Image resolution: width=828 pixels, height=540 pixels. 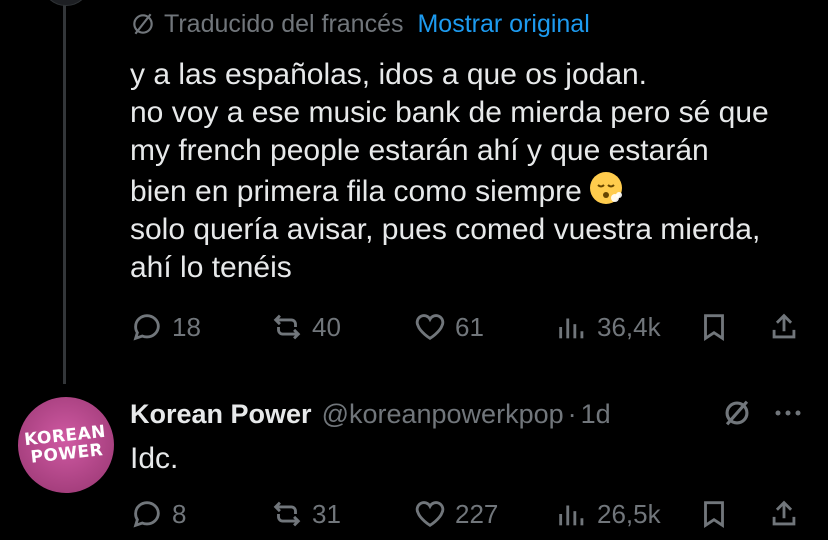 What do you see at coordinates (629, 513) in the screenshot?
I see `reply-views-count: 26,5k` at bounding box center [629, 513].